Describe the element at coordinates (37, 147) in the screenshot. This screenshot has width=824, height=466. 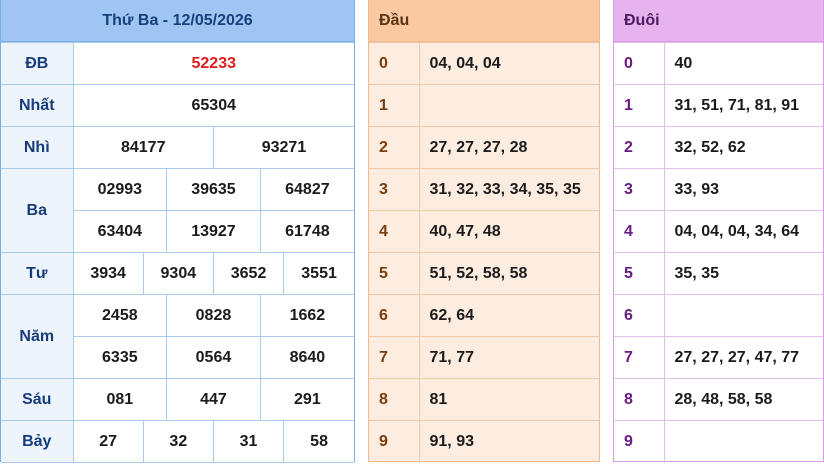
I see `prize-label: Nhì` at that location.